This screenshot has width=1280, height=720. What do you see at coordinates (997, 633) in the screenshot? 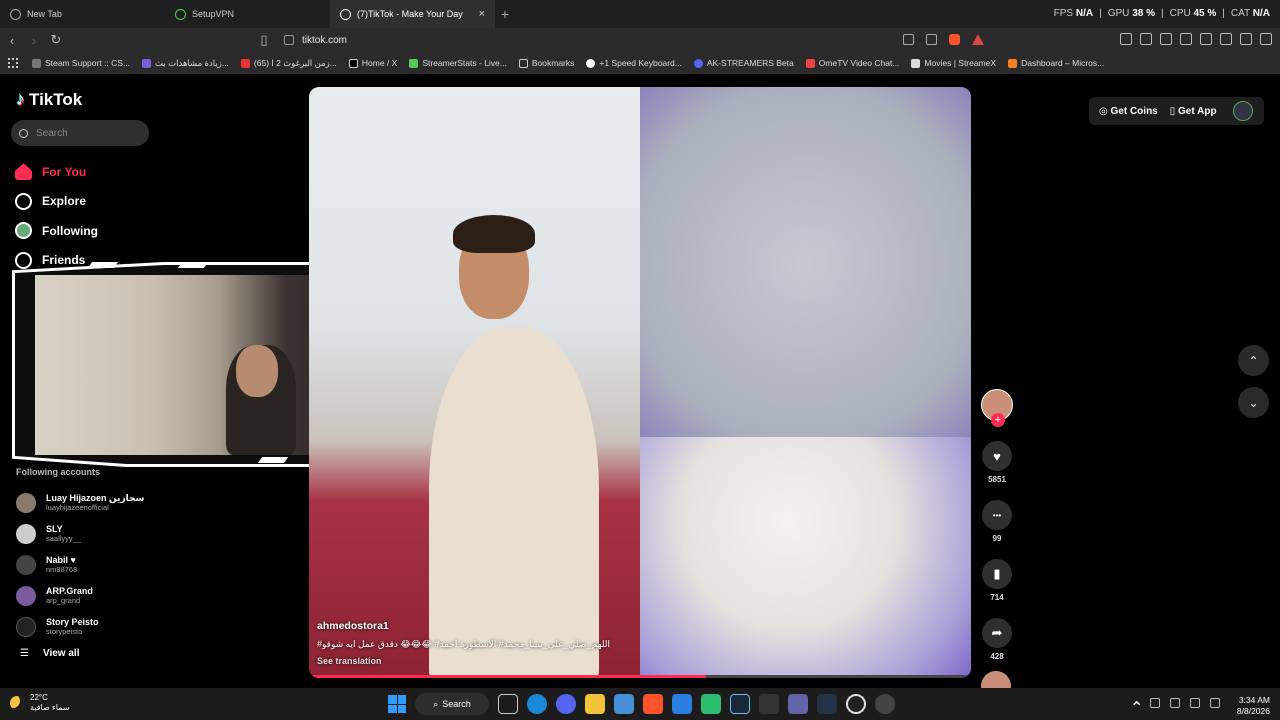
I see `share-icon: ➦` at bounding box center [997, 633].